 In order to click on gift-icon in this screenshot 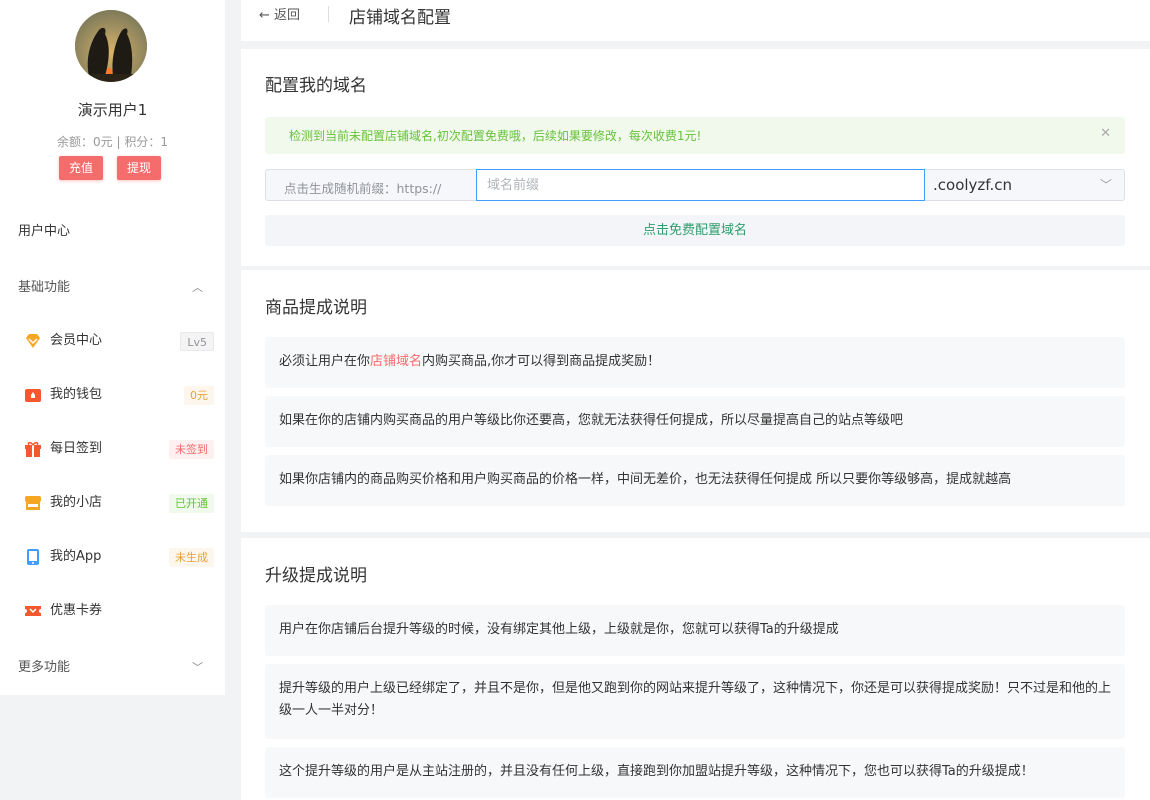, I will do `click(33, 449)`.